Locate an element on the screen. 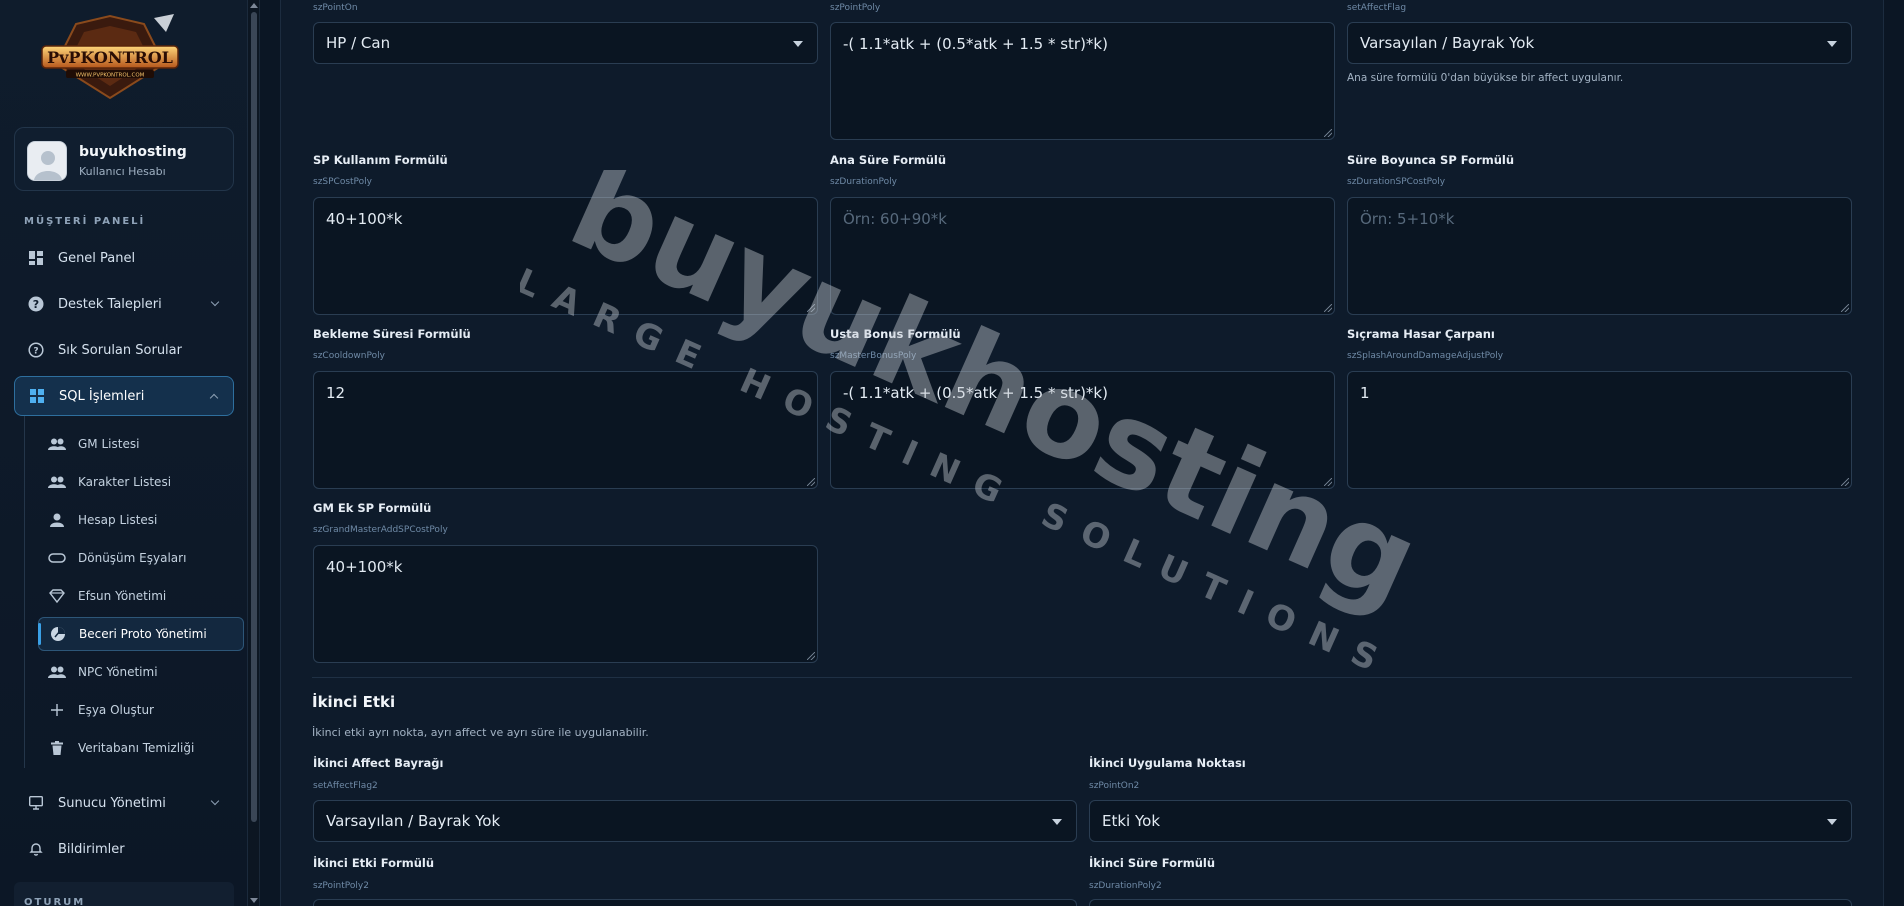 The width and height of the screenshot is (1904, 906). subitem-db-cleanup: Veritabanı Temizliği is located at coordinates (141, 748).